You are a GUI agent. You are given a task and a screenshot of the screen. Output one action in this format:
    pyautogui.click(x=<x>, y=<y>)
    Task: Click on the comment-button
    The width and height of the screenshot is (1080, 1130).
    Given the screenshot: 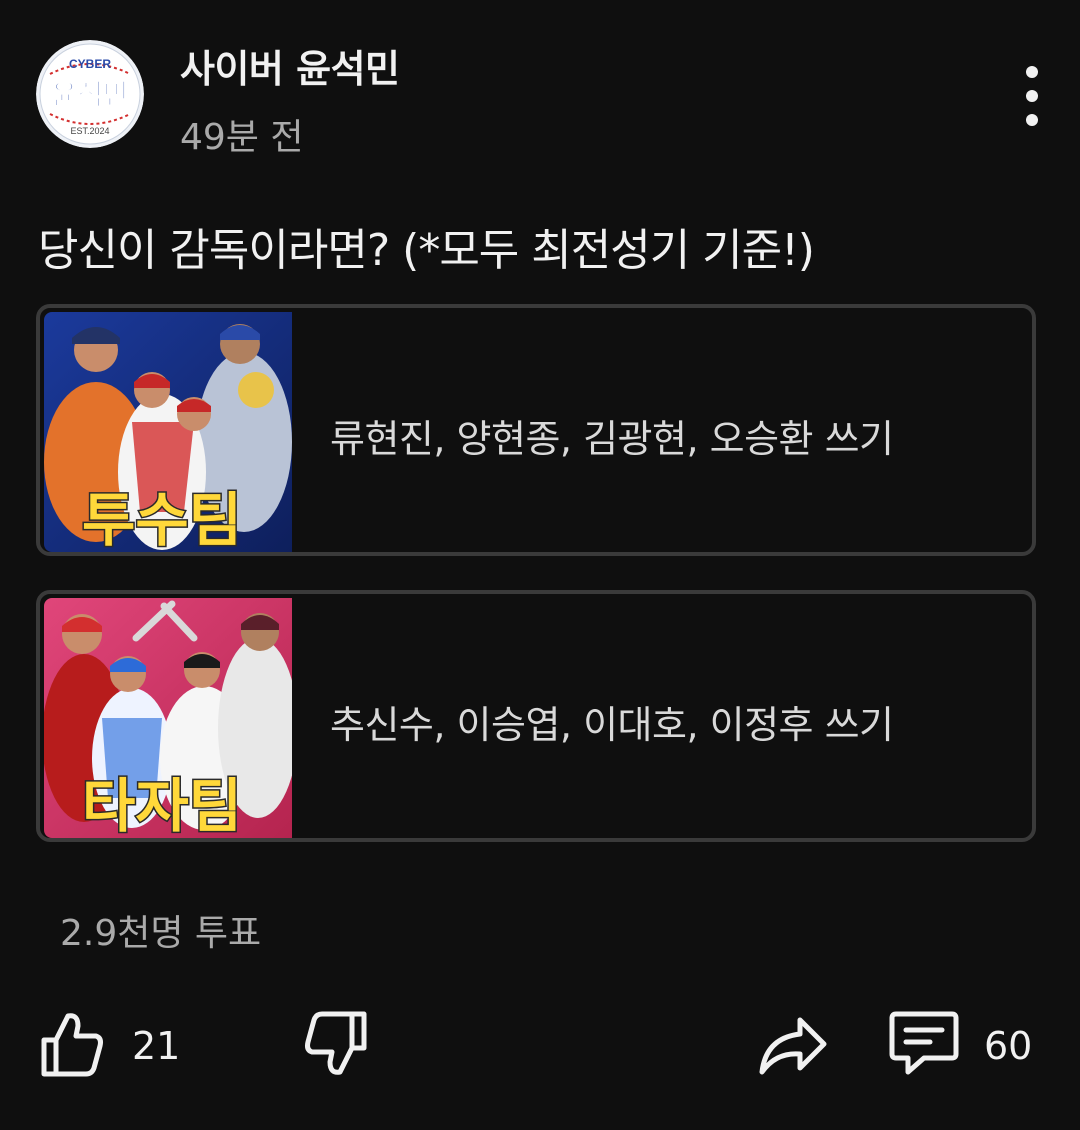 What is the action you would take?
    pyautogui.click(x=924, y=1046)
    